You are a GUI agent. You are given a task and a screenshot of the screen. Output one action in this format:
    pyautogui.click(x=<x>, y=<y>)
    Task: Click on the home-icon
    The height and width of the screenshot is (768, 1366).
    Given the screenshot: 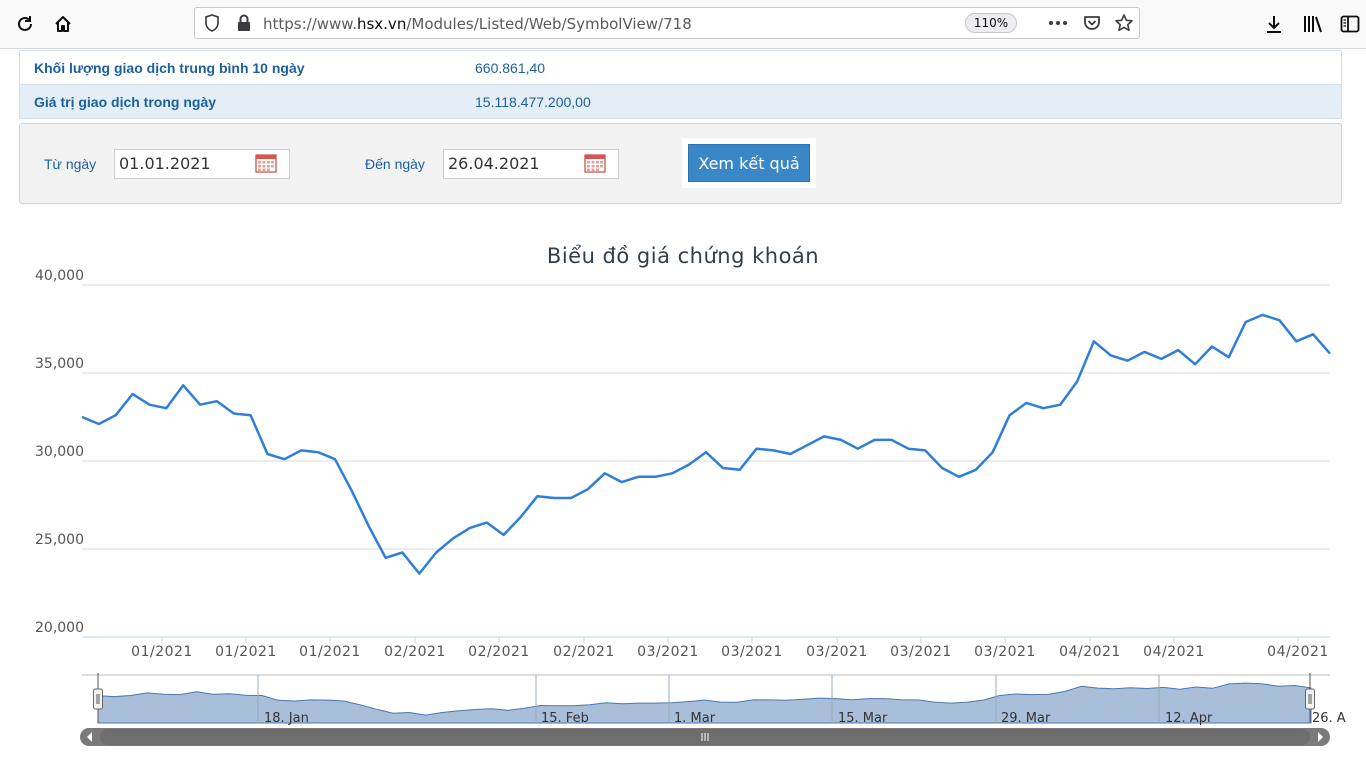 What is the action you would take?
    pyautogui.click(x=63, y=24)
    